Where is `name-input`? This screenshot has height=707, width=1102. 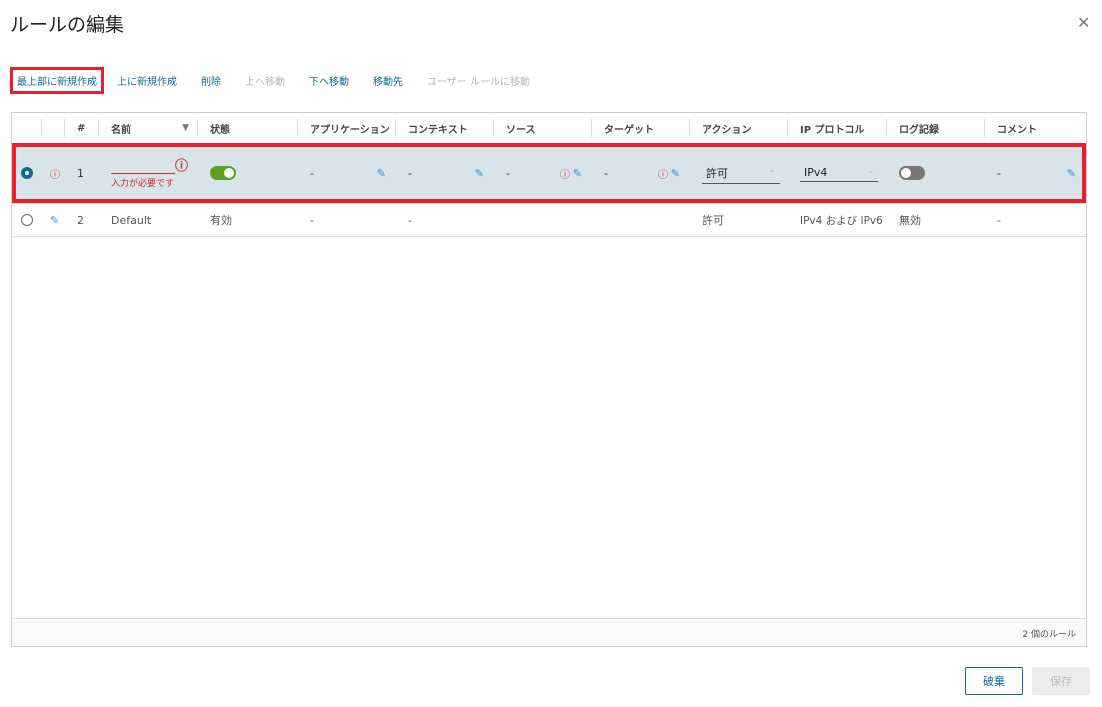
name-input is located at coordinates (143, 168).